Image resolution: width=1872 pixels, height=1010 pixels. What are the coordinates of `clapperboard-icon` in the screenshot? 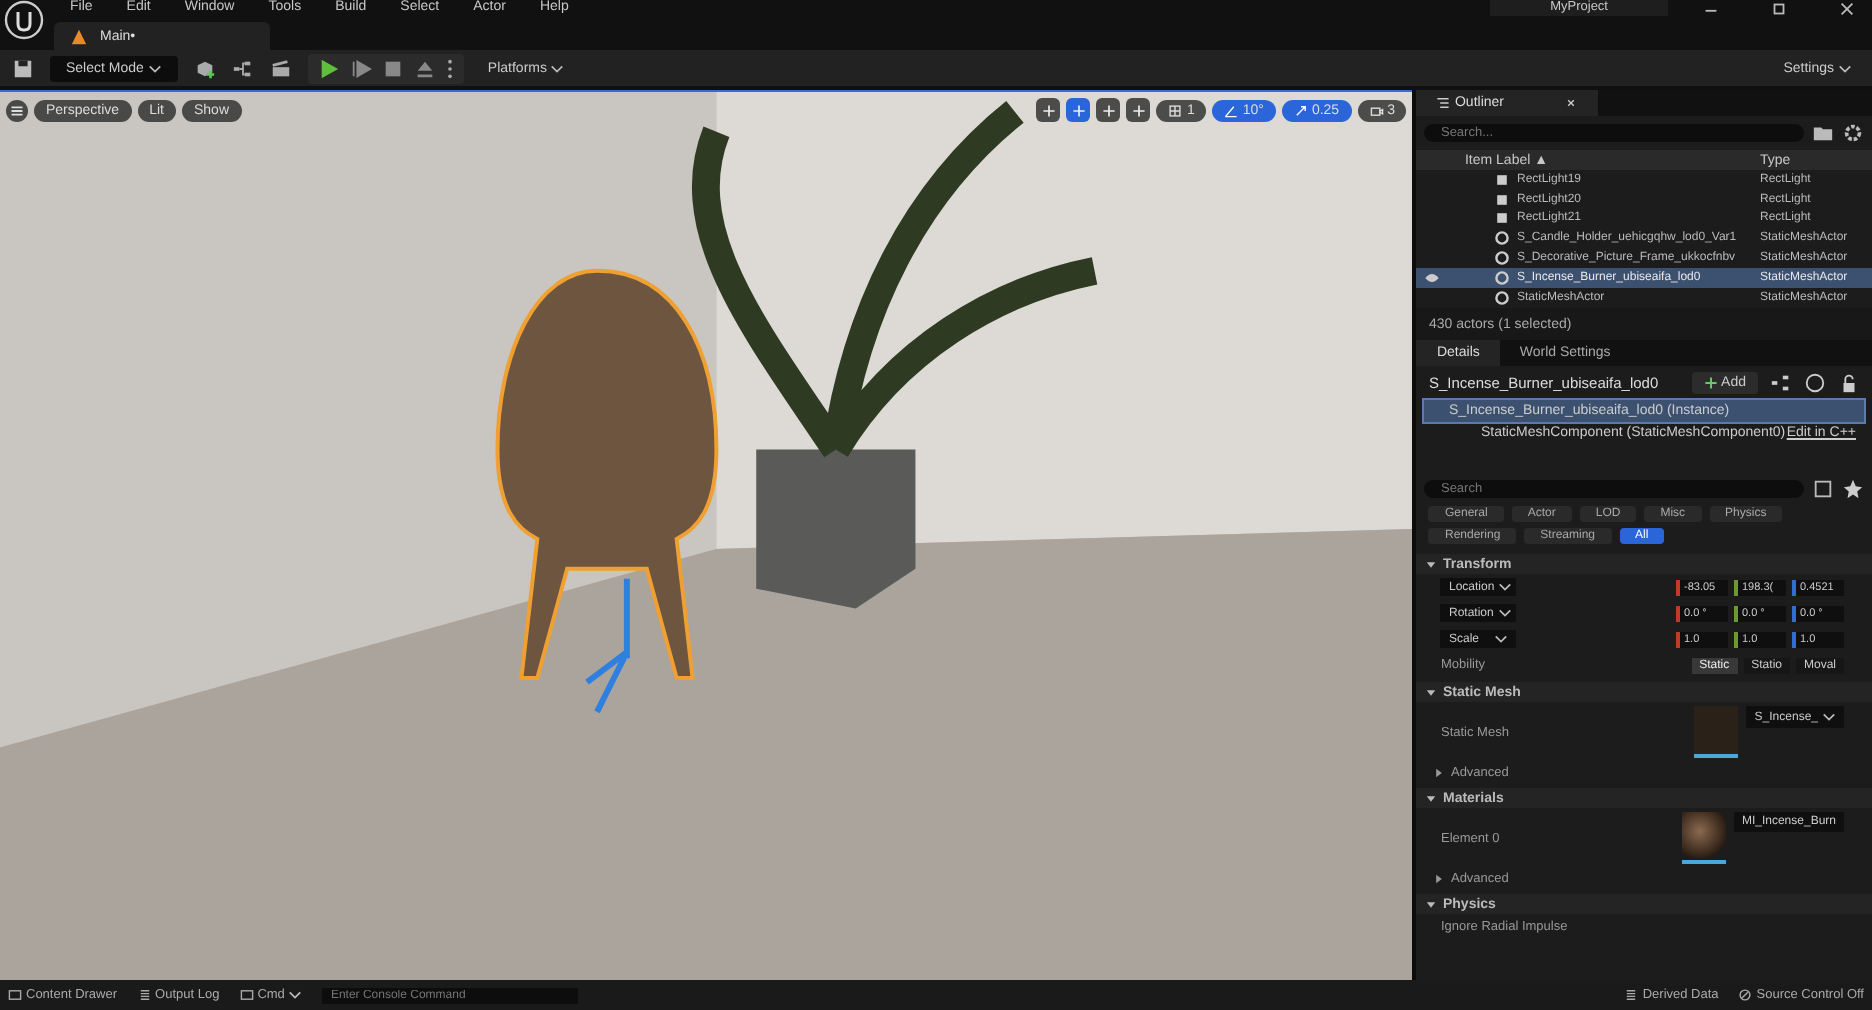 It's located at (280, 68).